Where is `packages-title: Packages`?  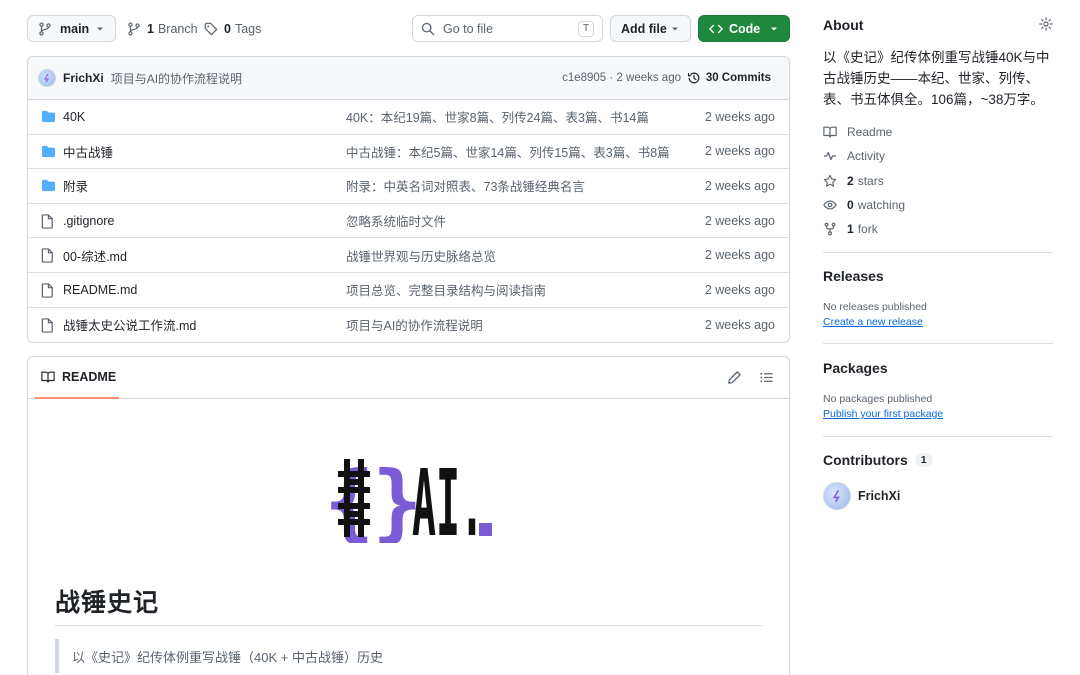
packages-title: Packages is located at coordinates (855, 368).